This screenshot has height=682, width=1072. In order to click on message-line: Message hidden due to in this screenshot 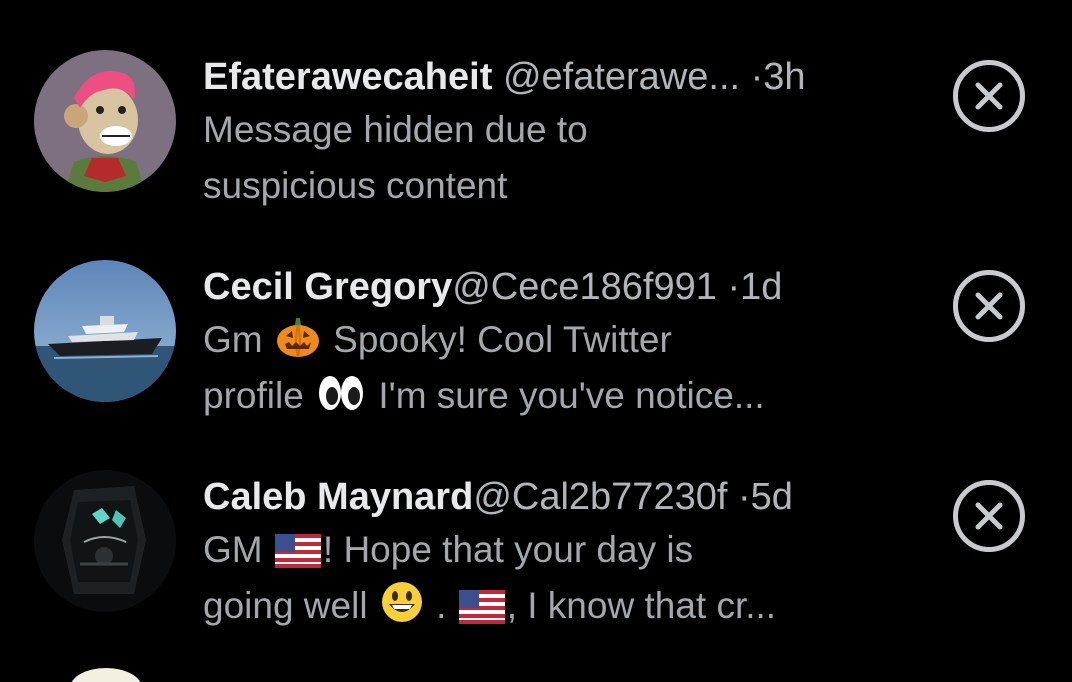, I will do `click(395, 129)`.